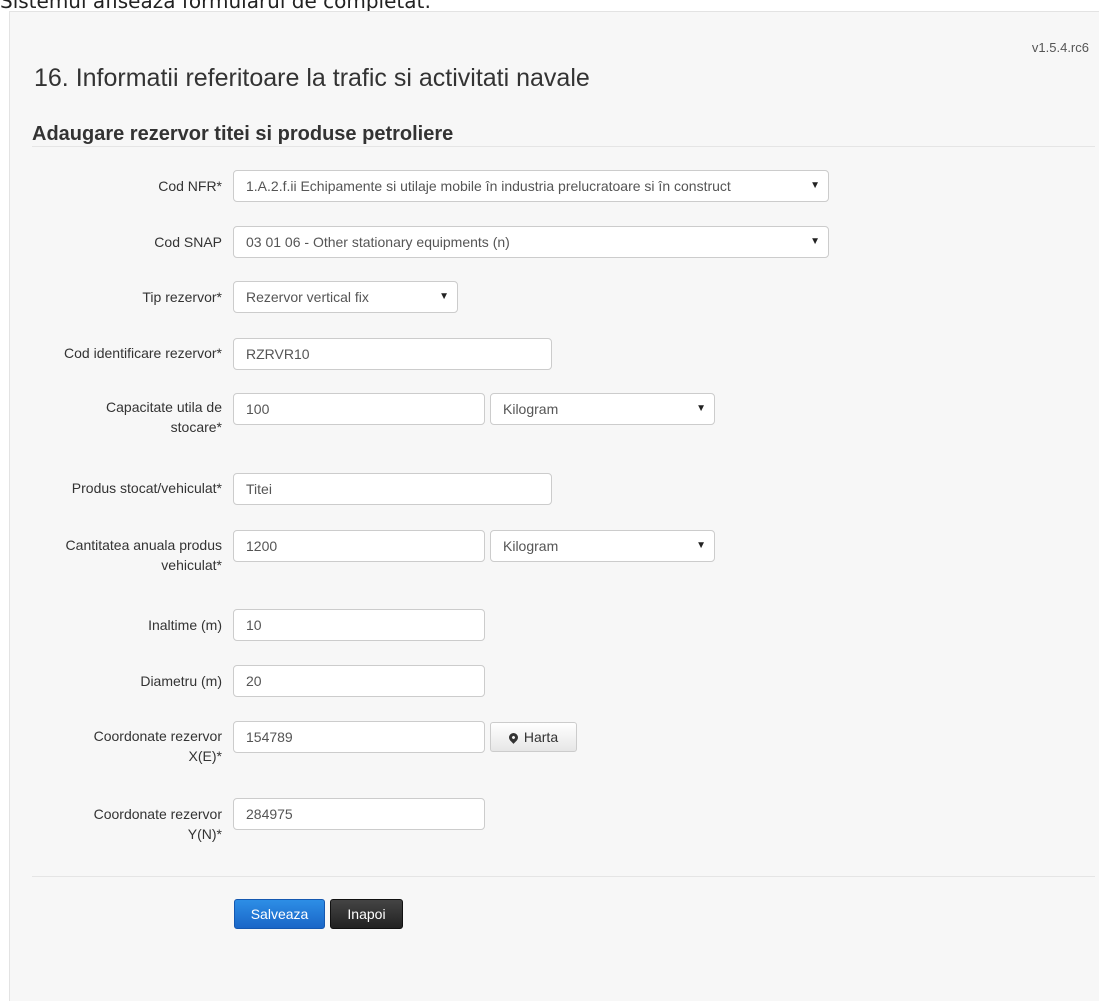  What do you see at coordinates (185, 625) in the screenshot?
I see `inaltime-label: Inaltime (m)` at bounding box center [185, 625].